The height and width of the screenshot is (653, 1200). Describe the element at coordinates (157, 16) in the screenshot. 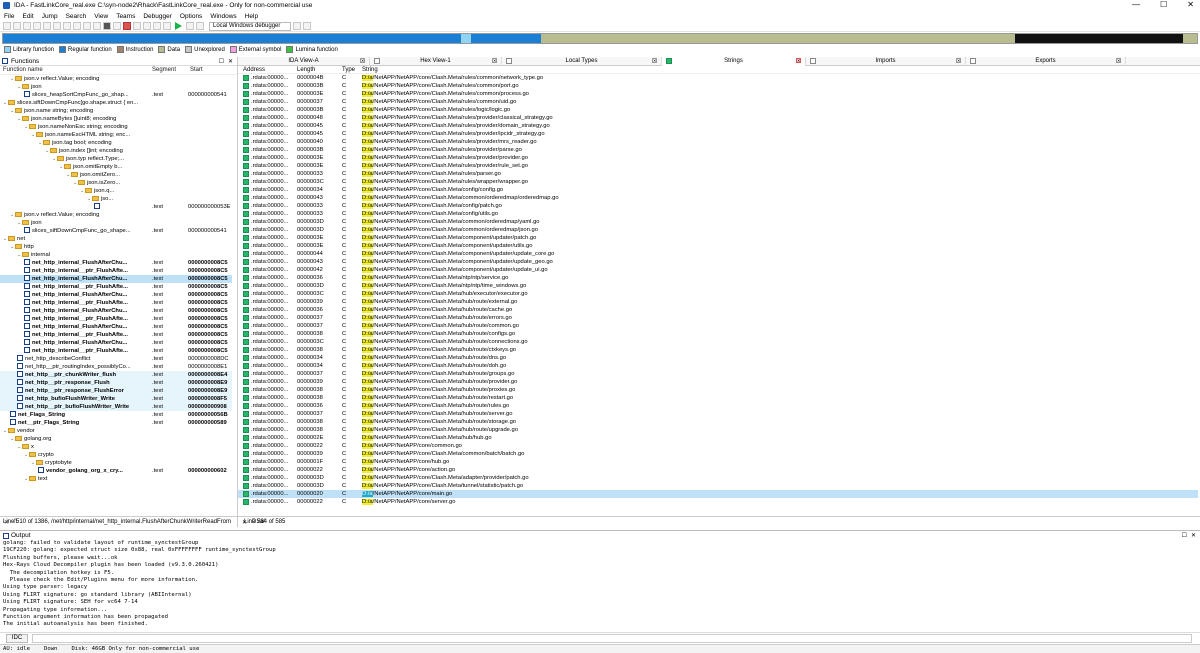

I see `menu-debugger: Debugger` at that location.